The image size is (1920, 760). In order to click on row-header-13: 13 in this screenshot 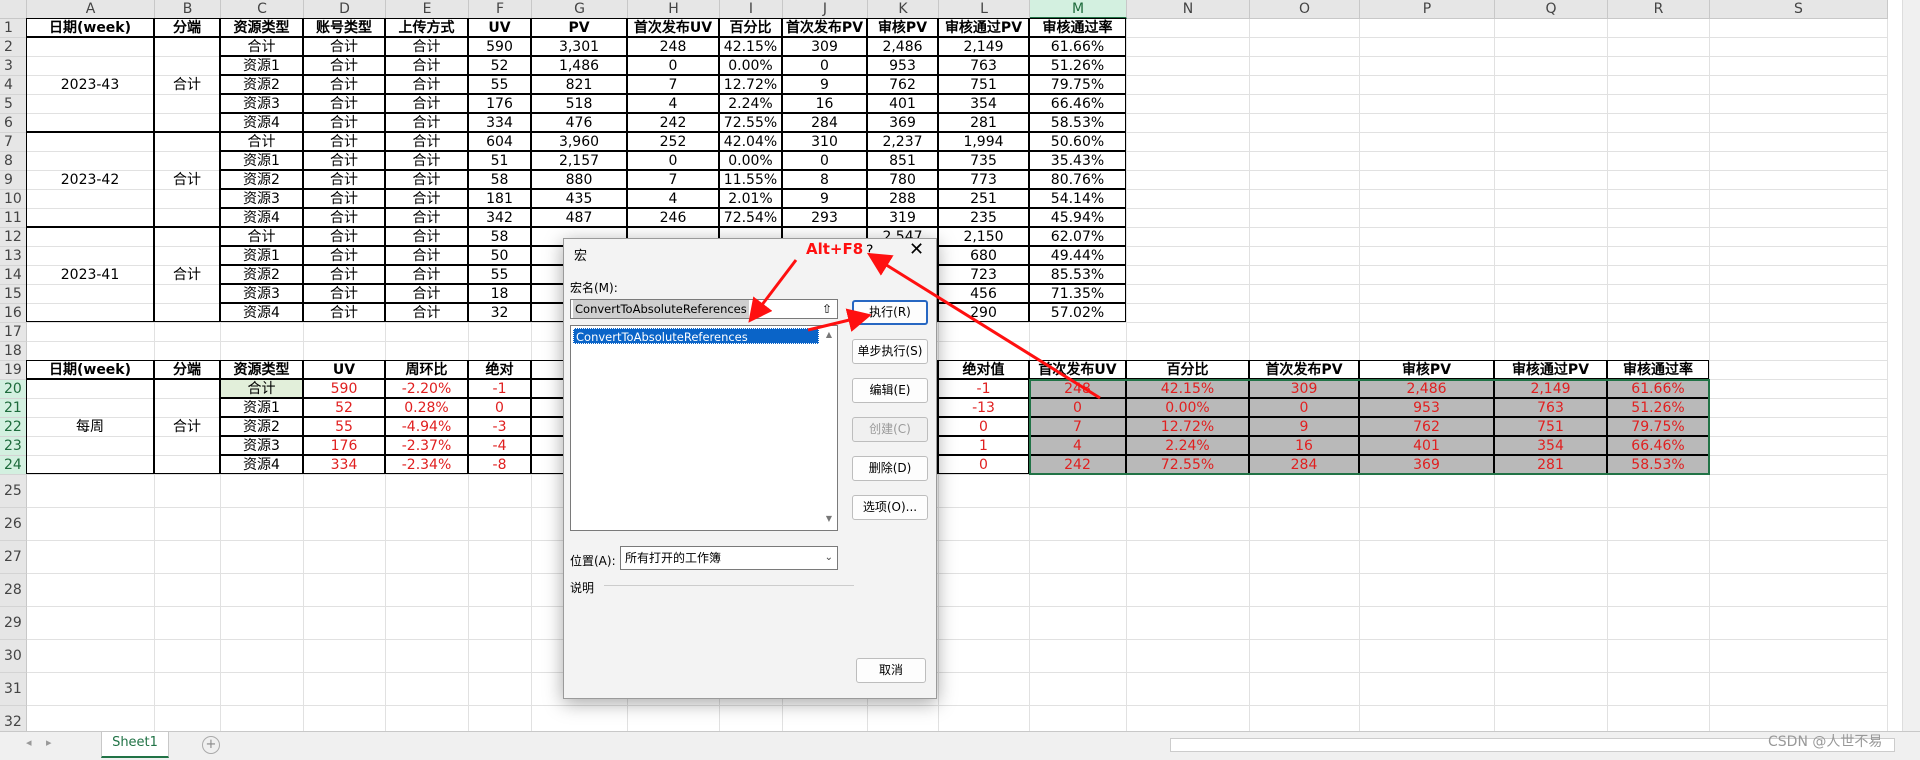, I will do `click(13, 256)`.